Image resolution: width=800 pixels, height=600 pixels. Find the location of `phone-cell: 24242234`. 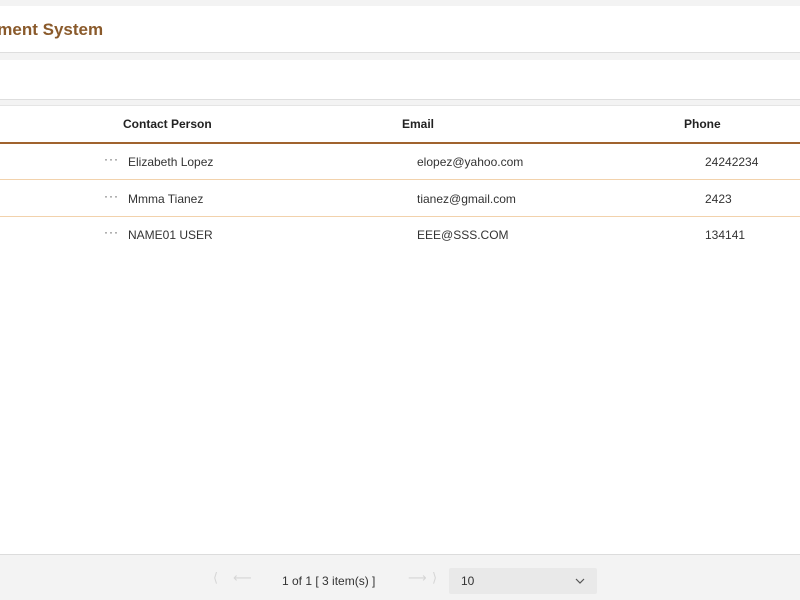

phone-cell: 24242234 is located at coordinates (732, 162).